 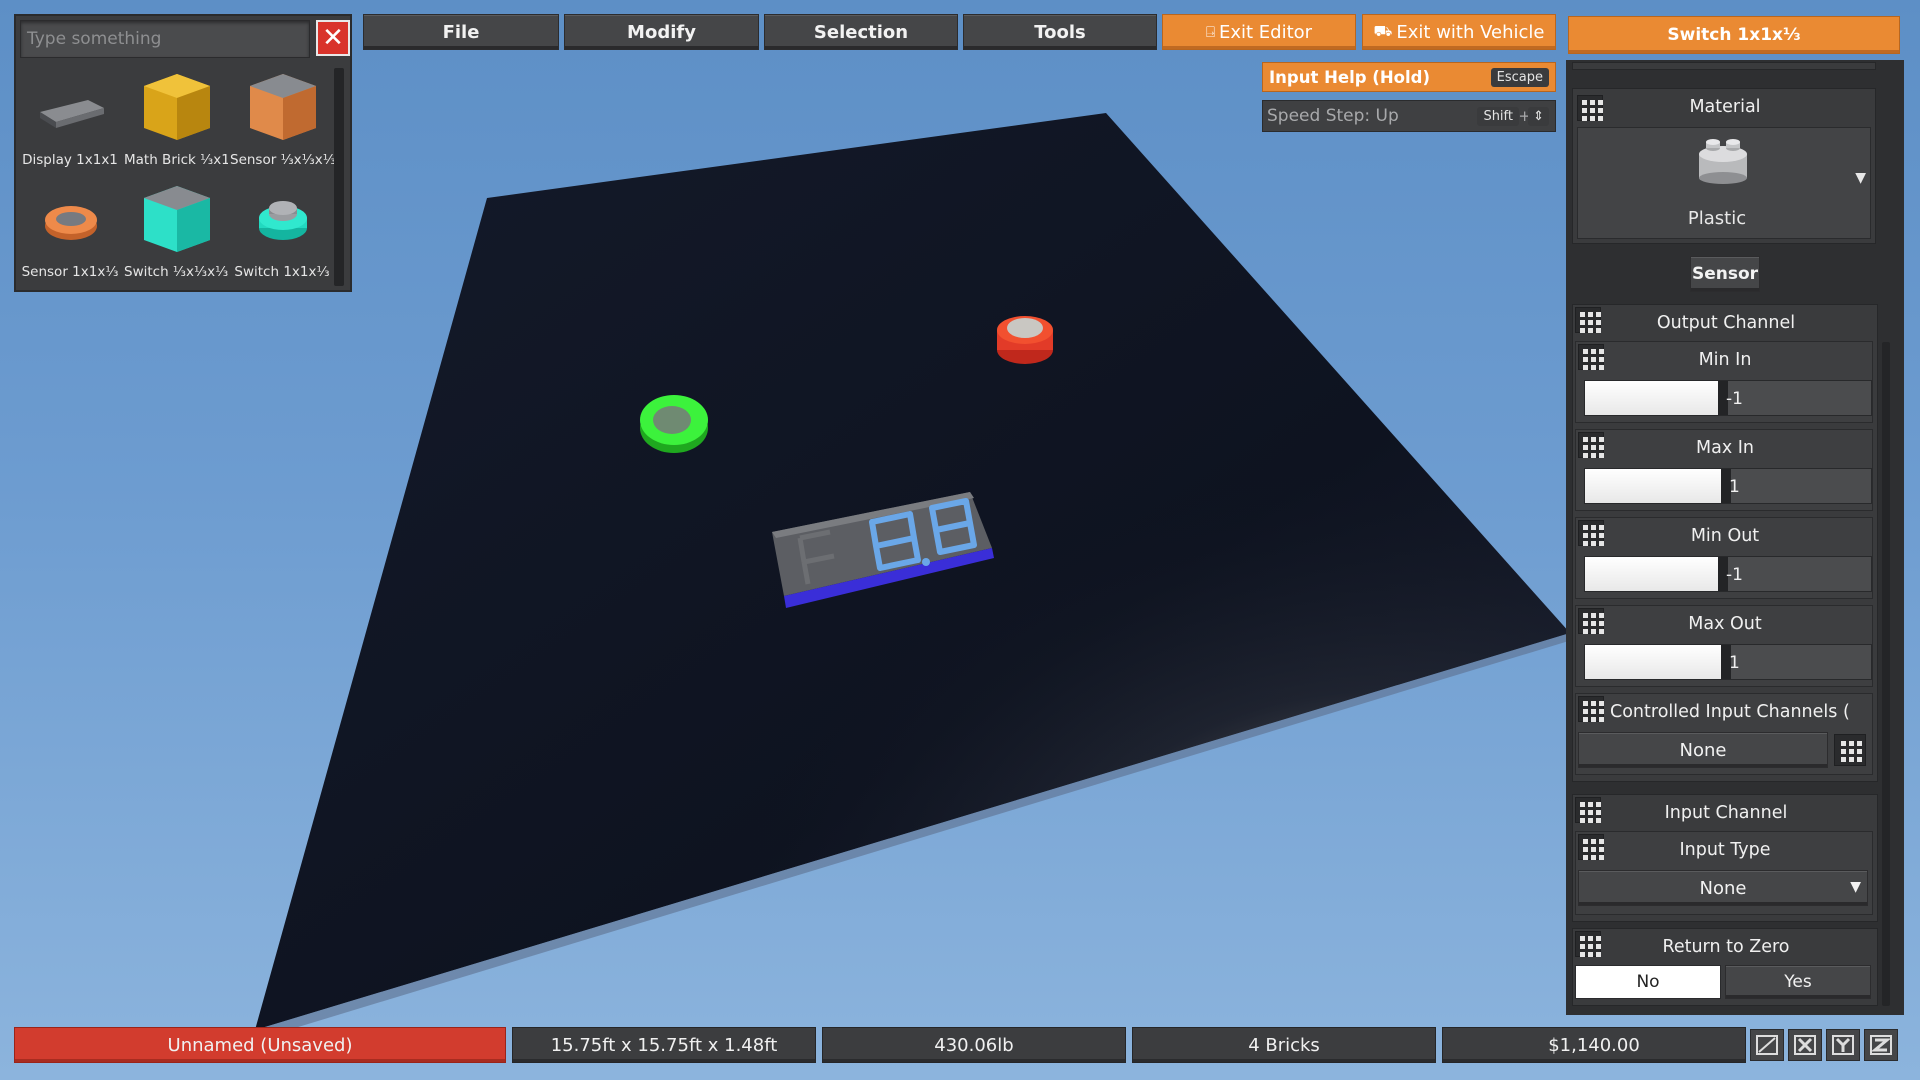 I want to click on exit-editor-button: ⍈ Exit Editor, so click(x=1259, y=32).